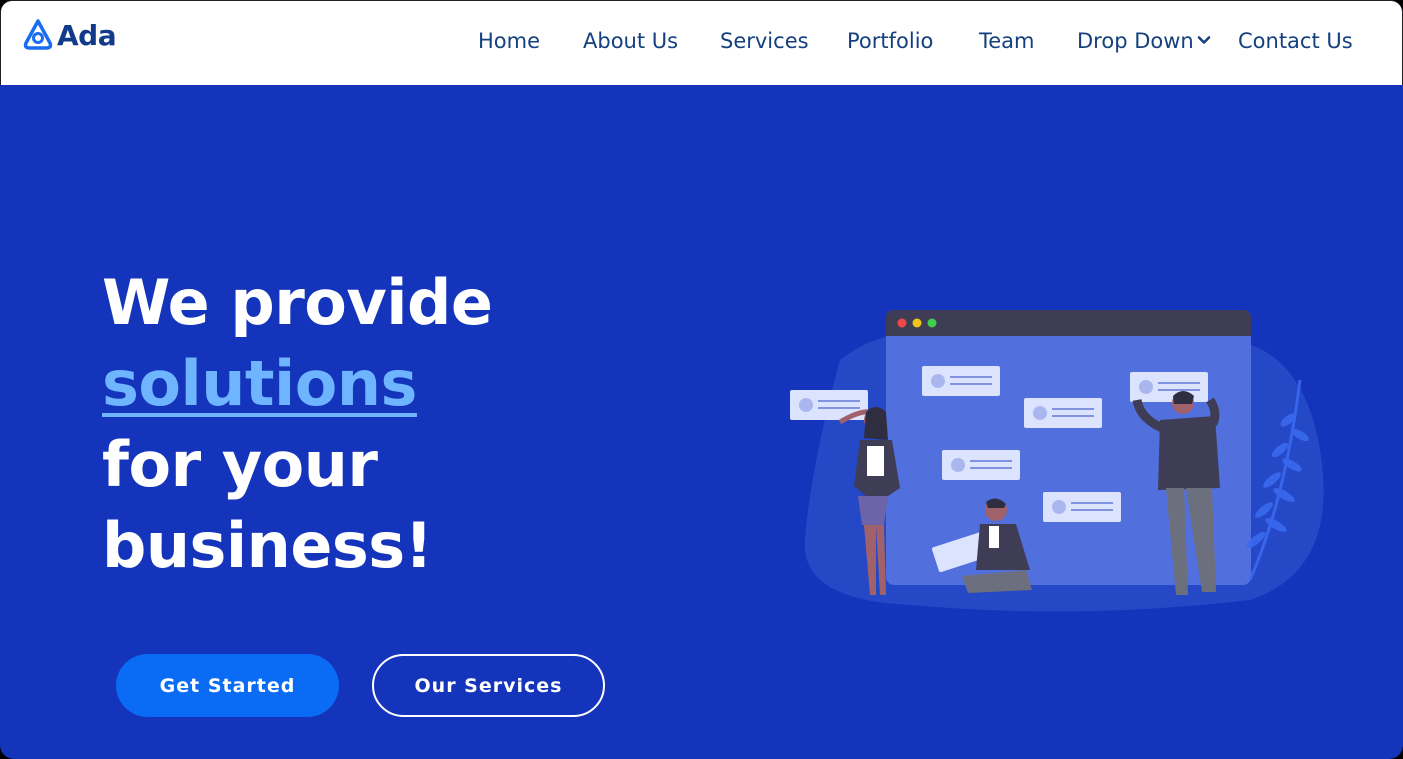 The image size is (1403, 759). Describe the element at coordinates (488, 685) in the screenshot. I see `our-services-button: Our Services` at that location.